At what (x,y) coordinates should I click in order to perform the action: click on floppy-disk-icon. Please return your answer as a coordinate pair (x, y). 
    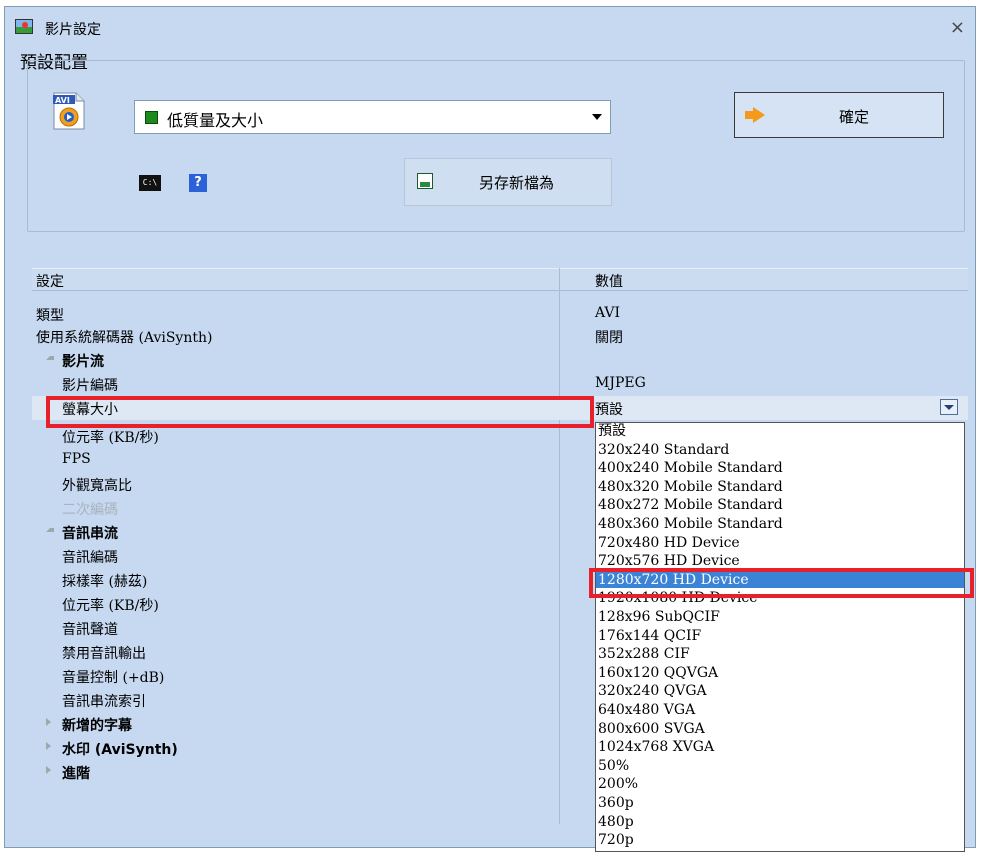
    Looking at the image, I should click on (425, 181).